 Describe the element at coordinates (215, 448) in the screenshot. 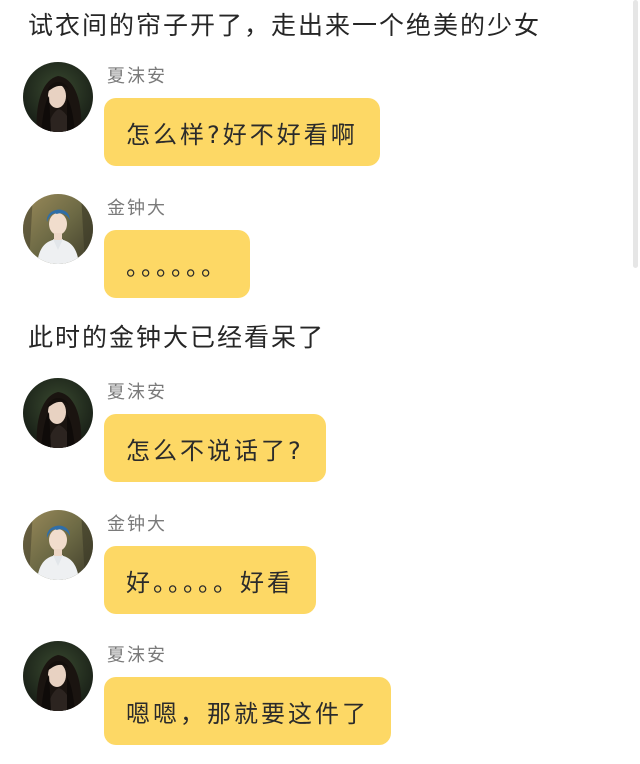

I see `message-bubble: 怎么不说话了?` at that location.